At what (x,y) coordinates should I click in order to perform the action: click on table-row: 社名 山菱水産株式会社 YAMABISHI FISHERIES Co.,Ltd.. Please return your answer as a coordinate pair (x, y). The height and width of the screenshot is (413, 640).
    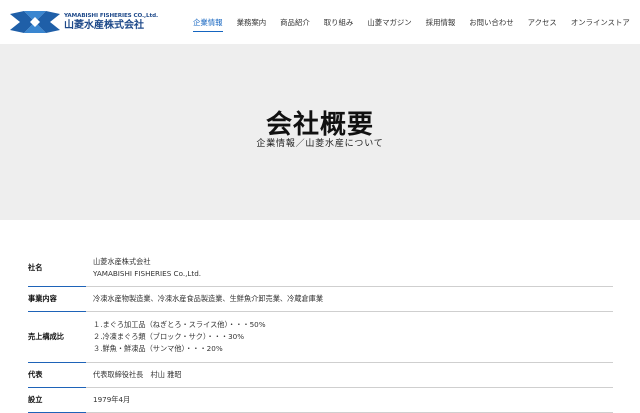
    Looking at the image, I should click on (320, 268).